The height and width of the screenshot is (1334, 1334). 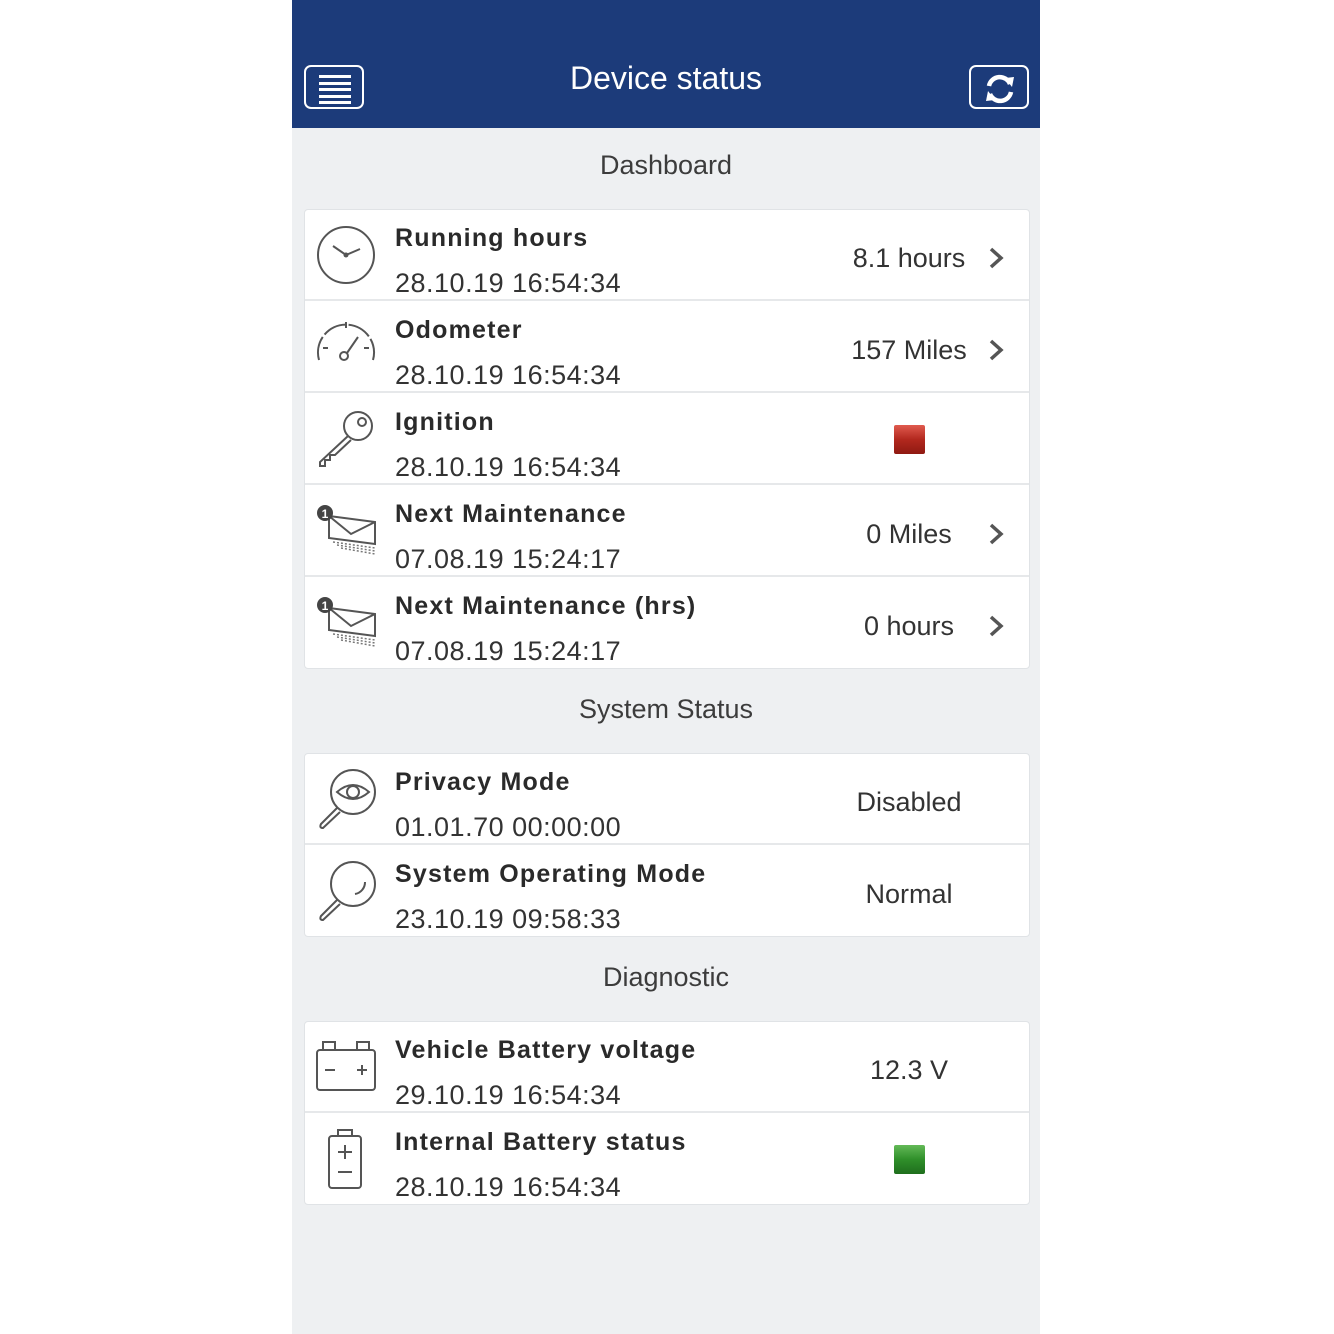 I want to click on row-label: Next Maintenance, so click(x=511, y=514).